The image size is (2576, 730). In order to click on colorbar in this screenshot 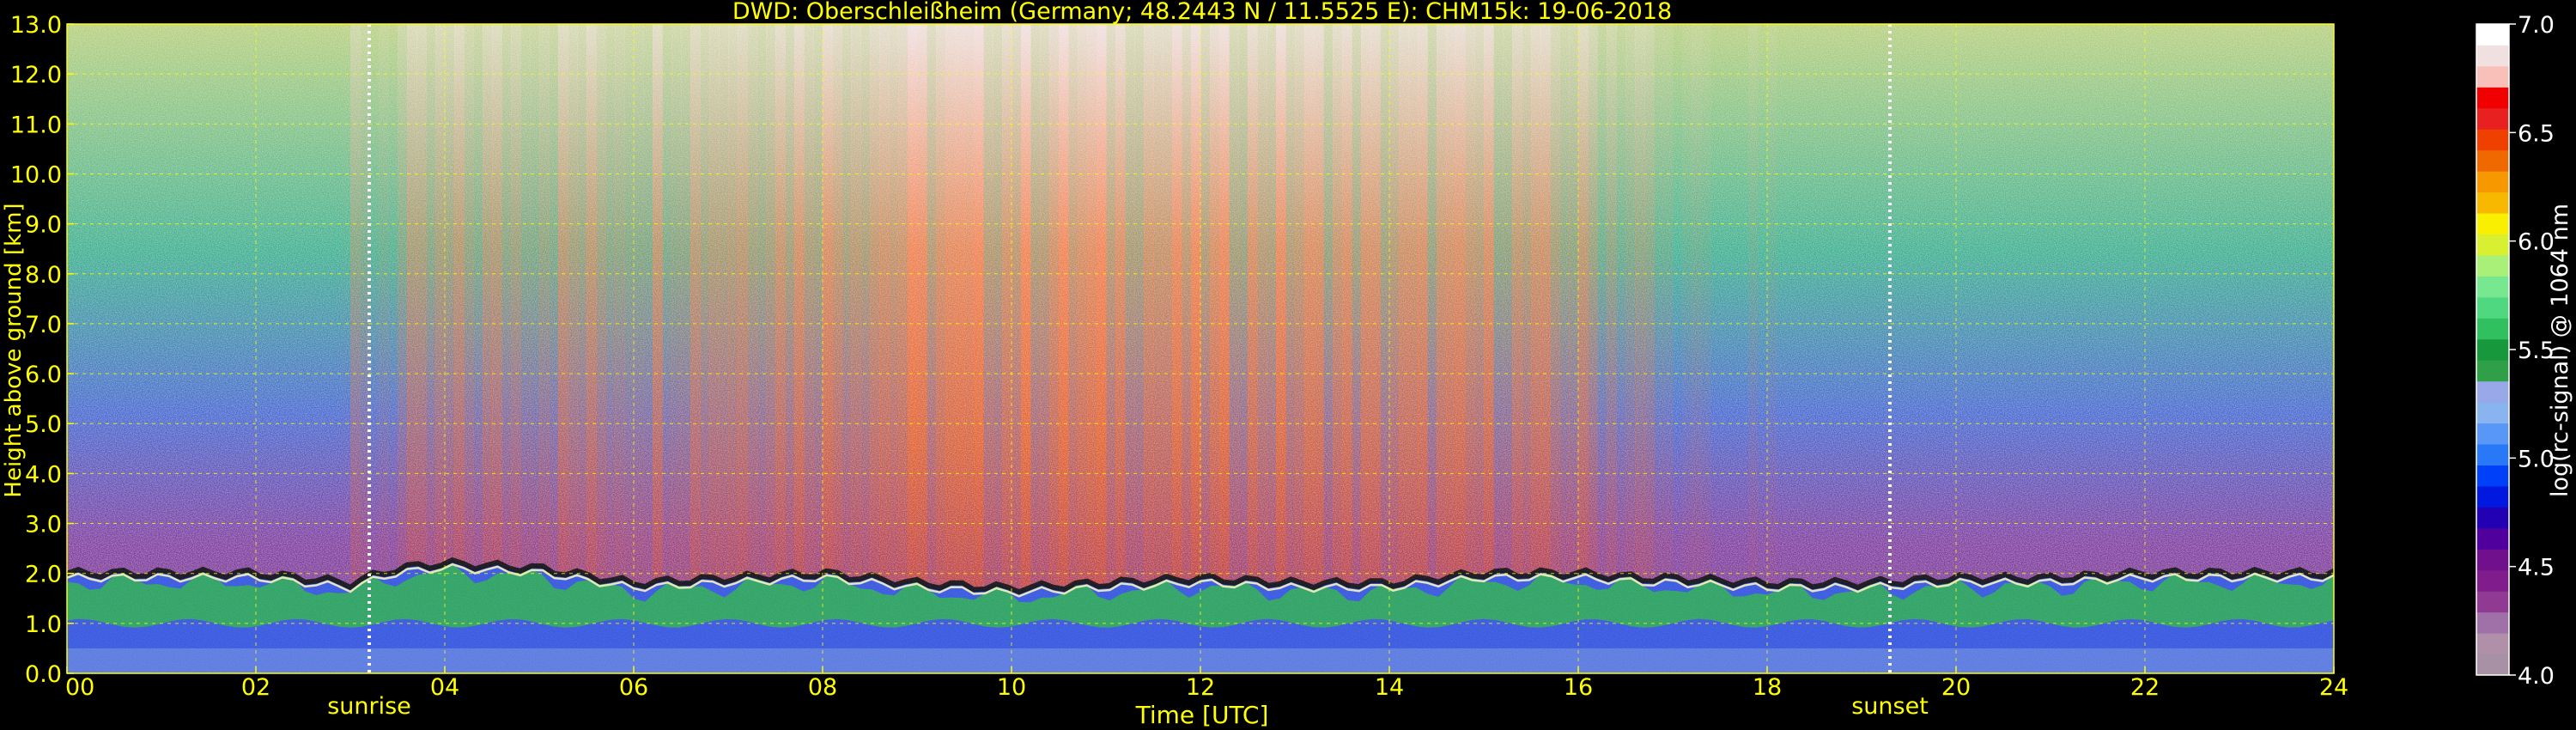, I will do `click(2493, 349)`.